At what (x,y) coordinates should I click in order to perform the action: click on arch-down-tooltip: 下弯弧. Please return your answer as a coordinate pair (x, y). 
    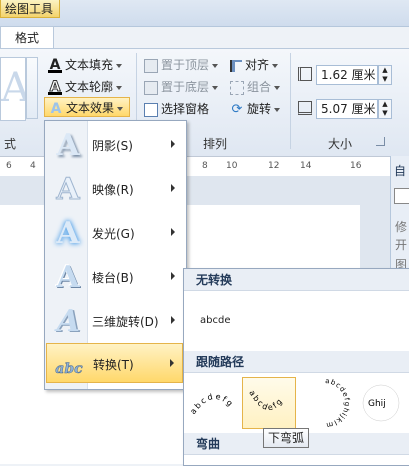
    Looking at the image, I should click on (286, 438).